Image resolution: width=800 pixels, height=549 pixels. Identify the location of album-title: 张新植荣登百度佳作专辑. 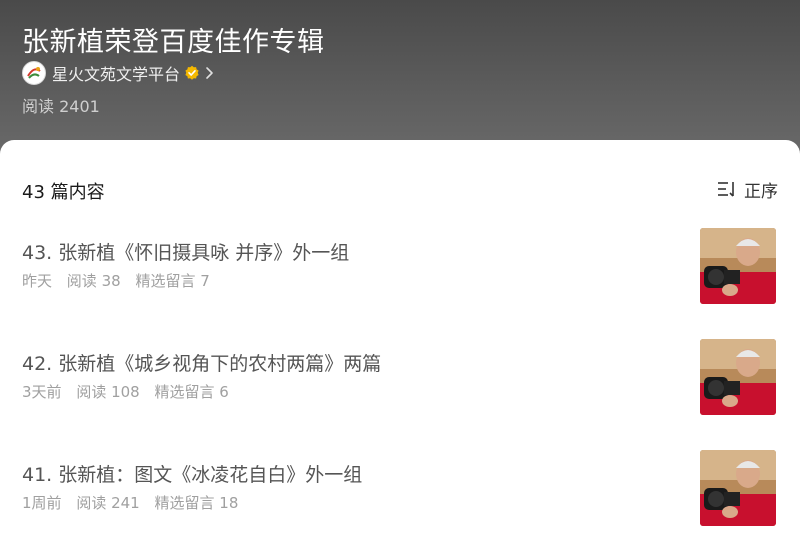
(173, 42).